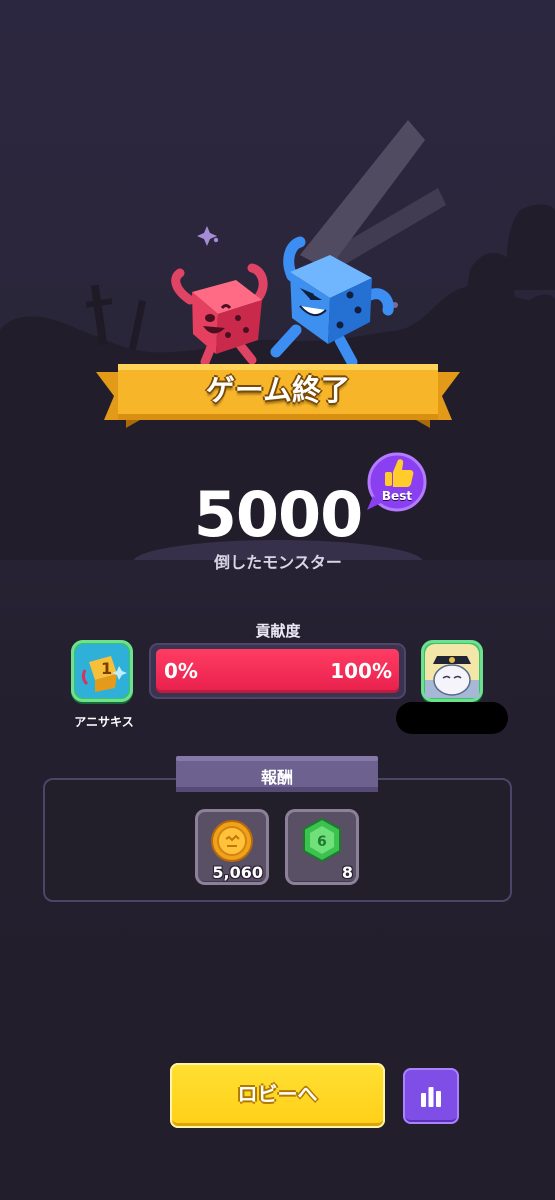  I want to click on coin-icon, so click(232, 841).